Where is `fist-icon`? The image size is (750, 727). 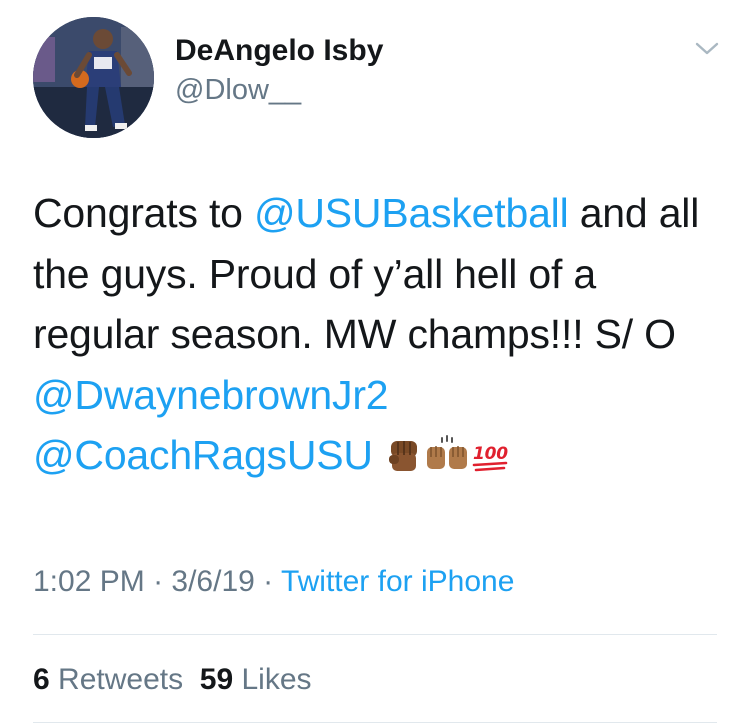 fist-icon is located at coordinates (404, 461).